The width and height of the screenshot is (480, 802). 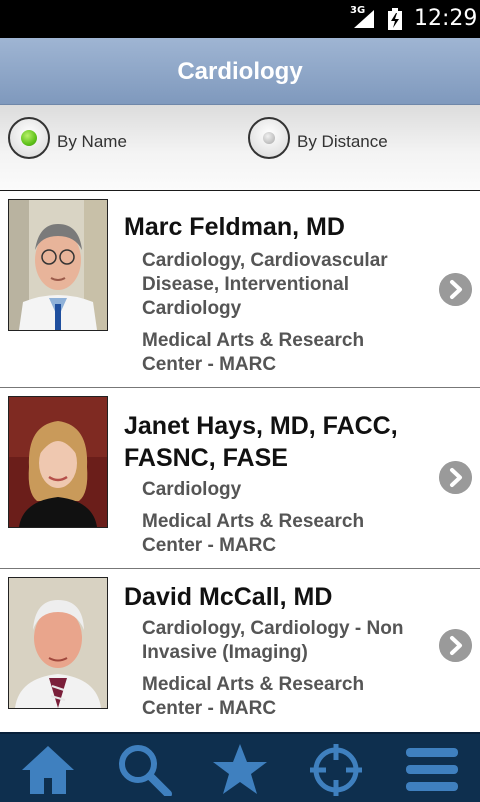 What do you see at coordinates (92, 142) in the screenshot?
I see `sort-by-name-label: By Name` at bounding box center [92, 142].